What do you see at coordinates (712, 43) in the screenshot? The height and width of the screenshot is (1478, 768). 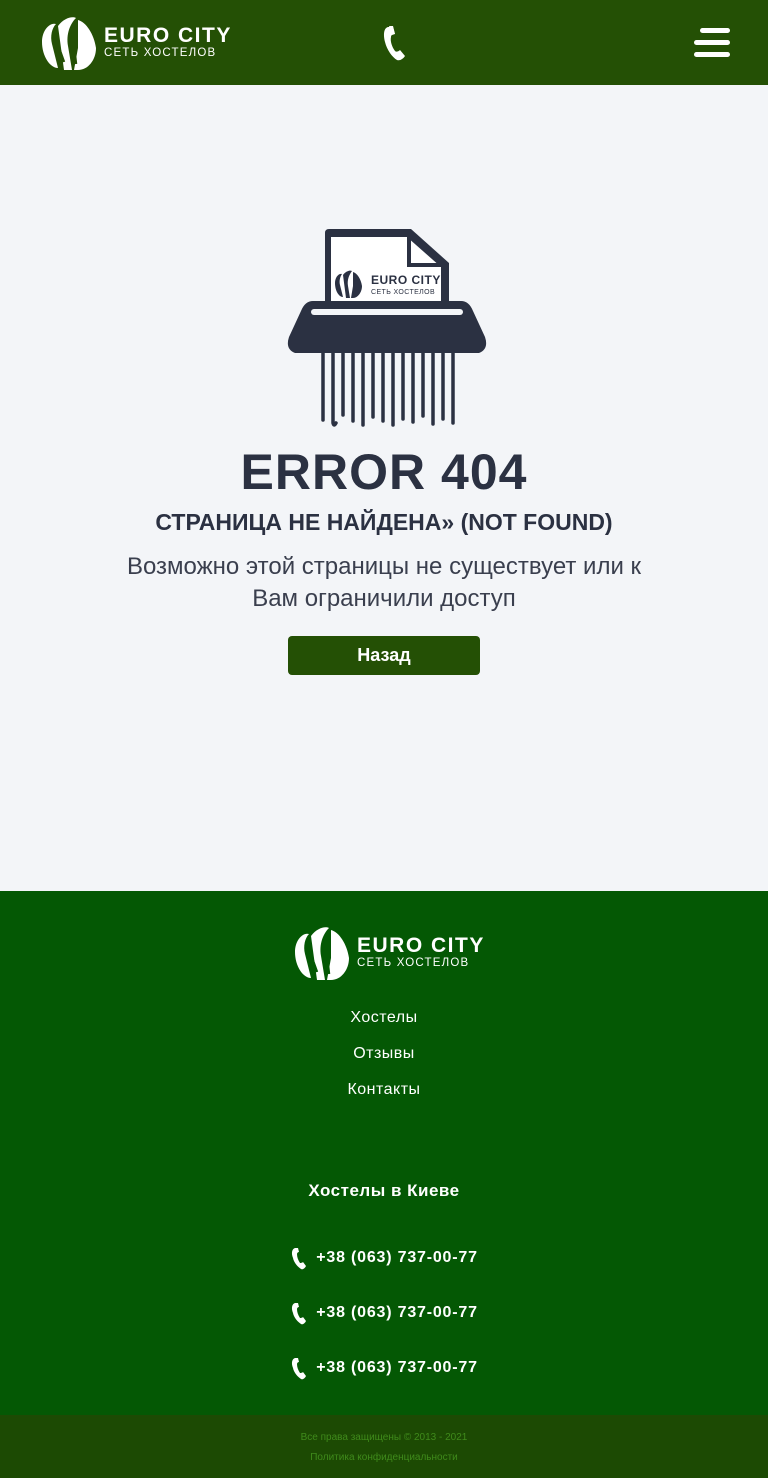 I see `hamburger-menu-icon` at bounding box center [712, 43].